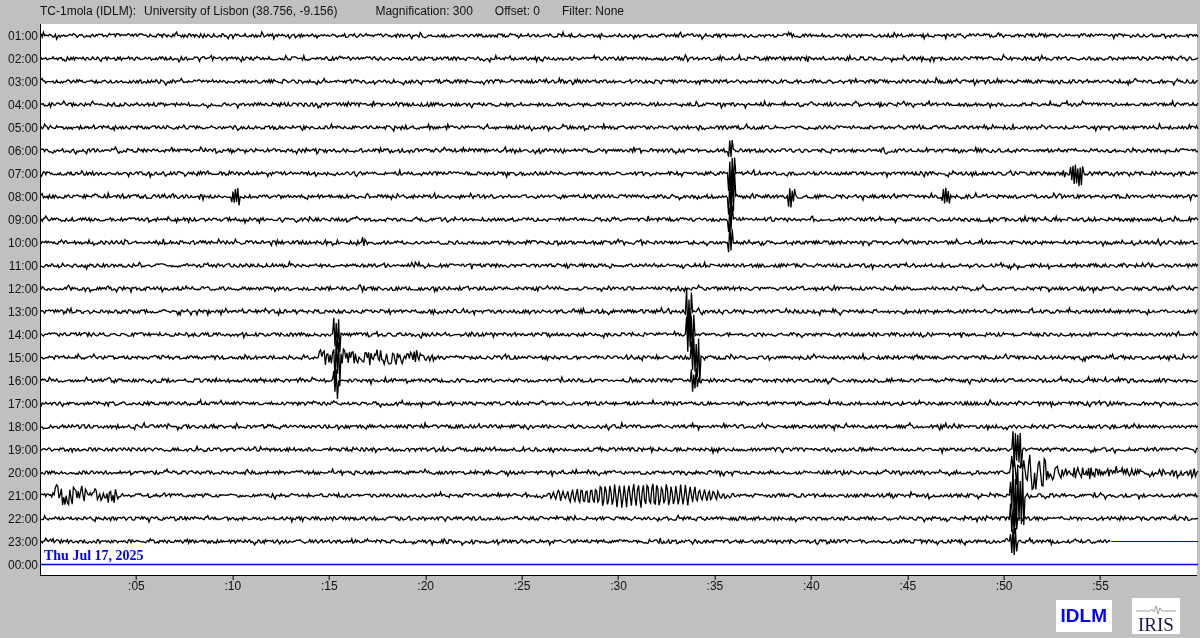  I want to click on hour-label: 19:00, so click(23, 450).